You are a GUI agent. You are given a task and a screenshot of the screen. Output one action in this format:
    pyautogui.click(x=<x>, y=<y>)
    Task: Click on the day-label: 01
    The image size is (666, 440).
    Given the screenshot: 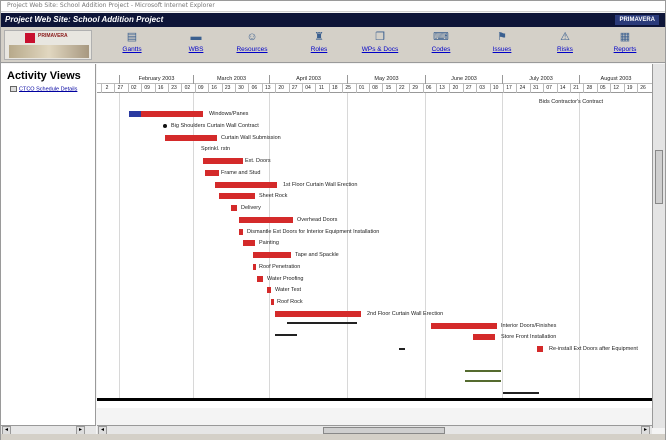 What is the action you would take?
    pyautogui.click(x=361, y=88)
    